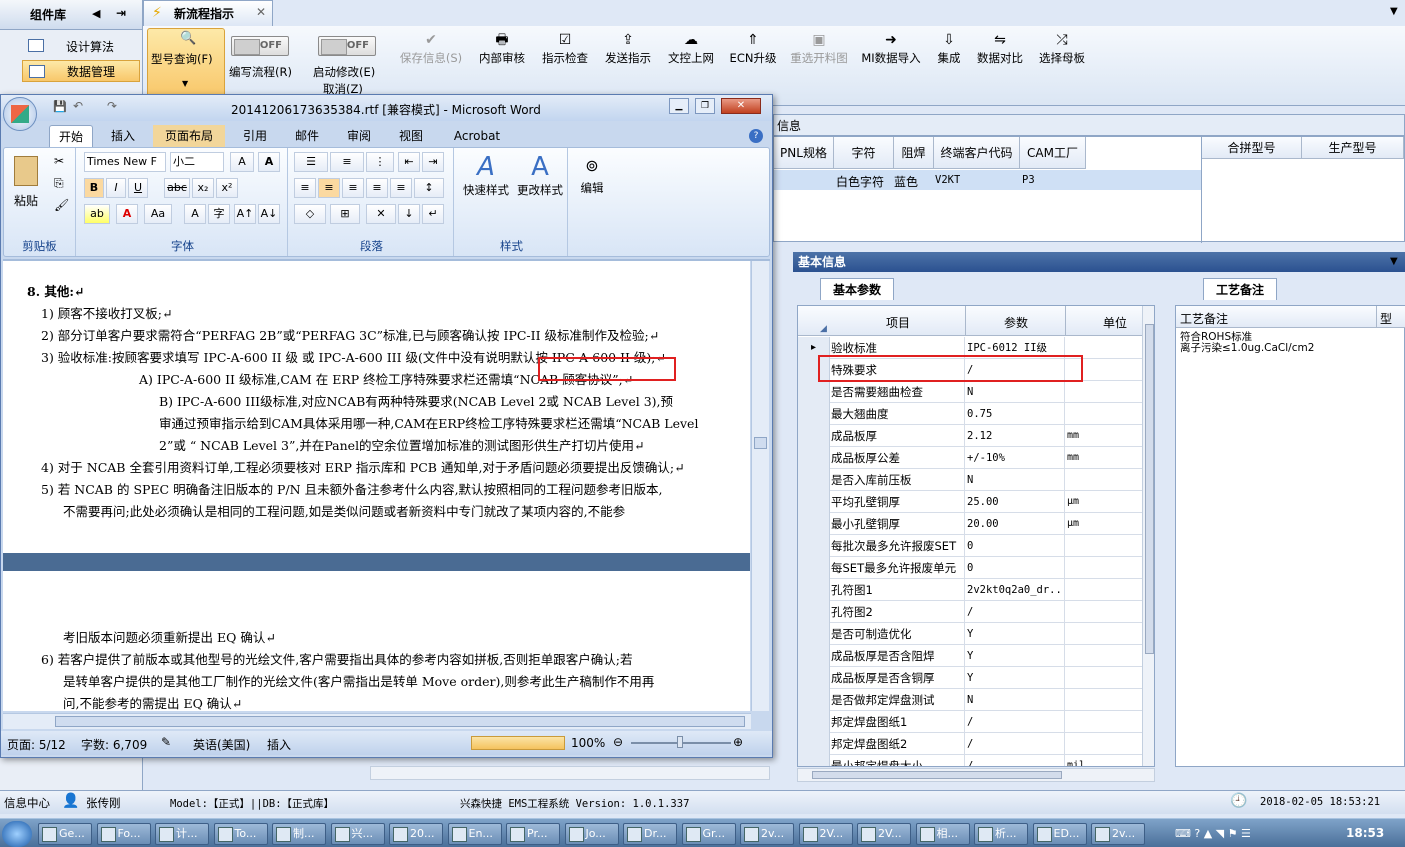 Image resolution: width=1405 pixels, height=847 pixels. I want to click on integrate-button: ⇩ 集成, so click(949, 48).